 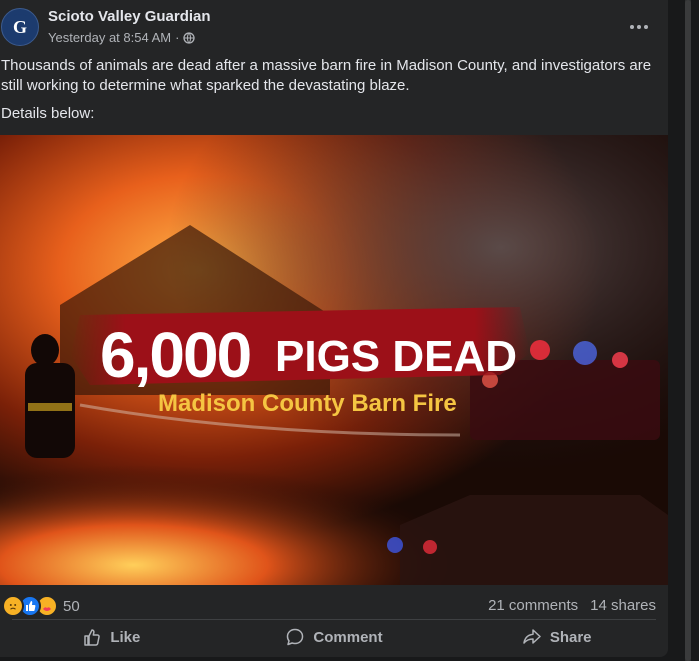 What do you see at coordinates (534, 540) in the screenshot?
I see `barn-roof-silhouette` at bounding box center [534, 540].